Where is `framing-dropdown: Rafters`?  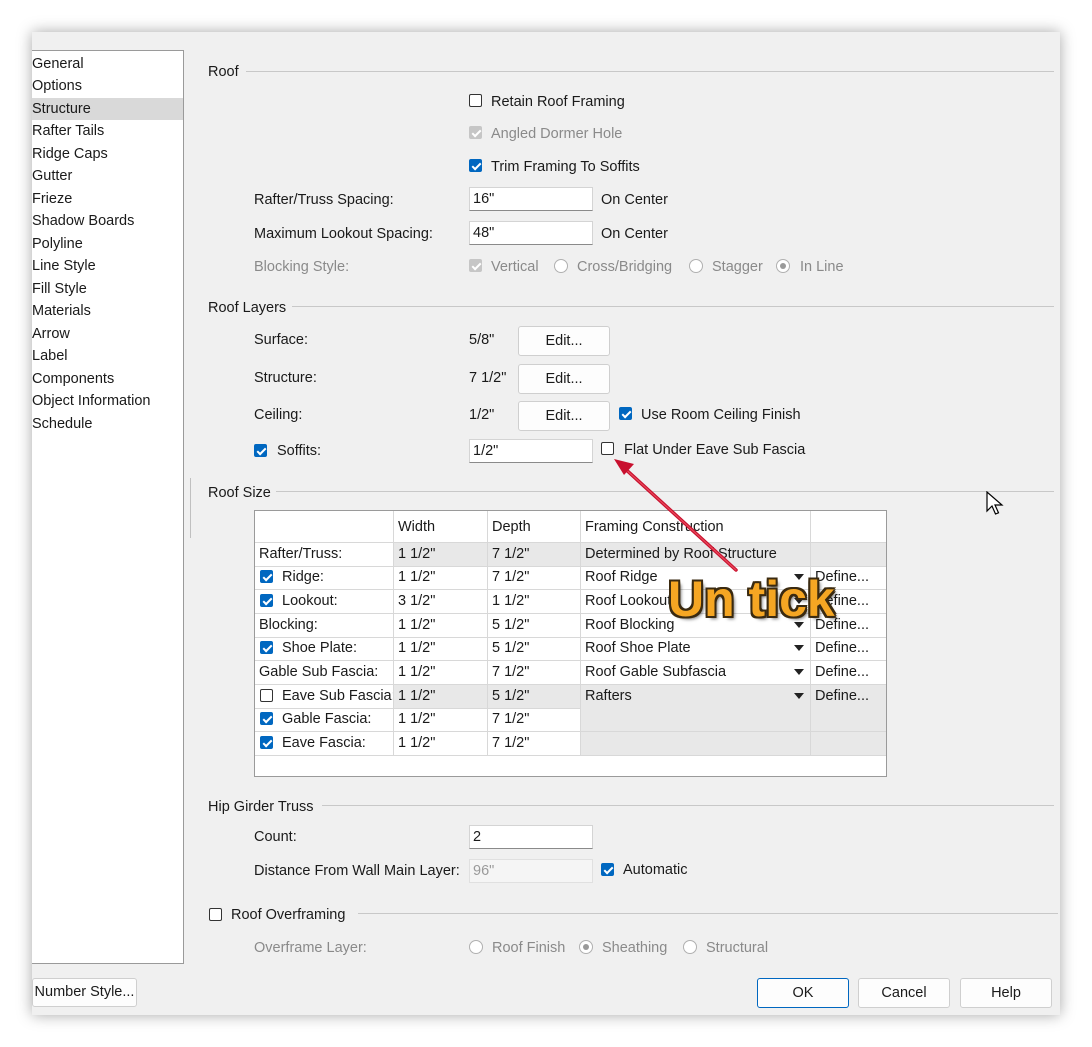 framing-dropdown: Rafters is located at coordinates (696, 697).